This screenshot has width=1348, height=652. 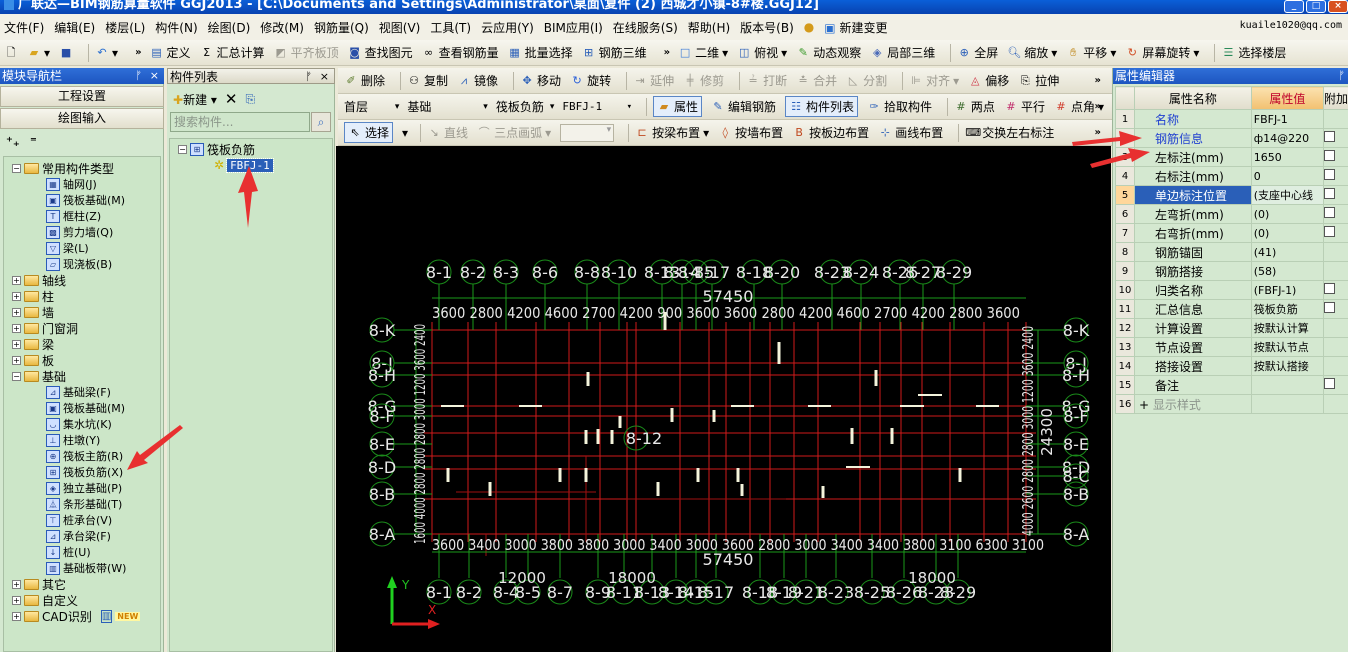 What do you see at coordinates (447, 106) in the screenshot?
I see `category-select: 基础 ▾` at bounding box center [447, 106].